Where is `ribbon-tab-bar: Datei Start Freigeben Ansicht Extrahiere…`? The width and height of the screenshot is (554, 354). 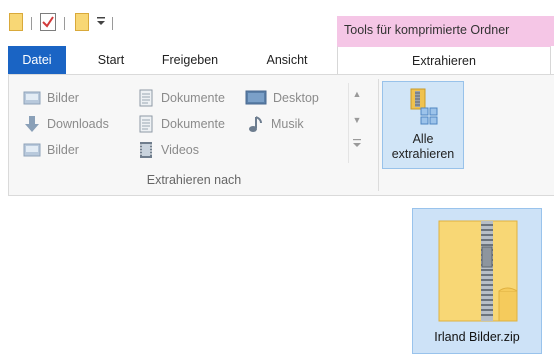 ribbon-tab-bar: Datei Start Freigeben Ansicht Extrahiere… is located at coordinates (277, 61).